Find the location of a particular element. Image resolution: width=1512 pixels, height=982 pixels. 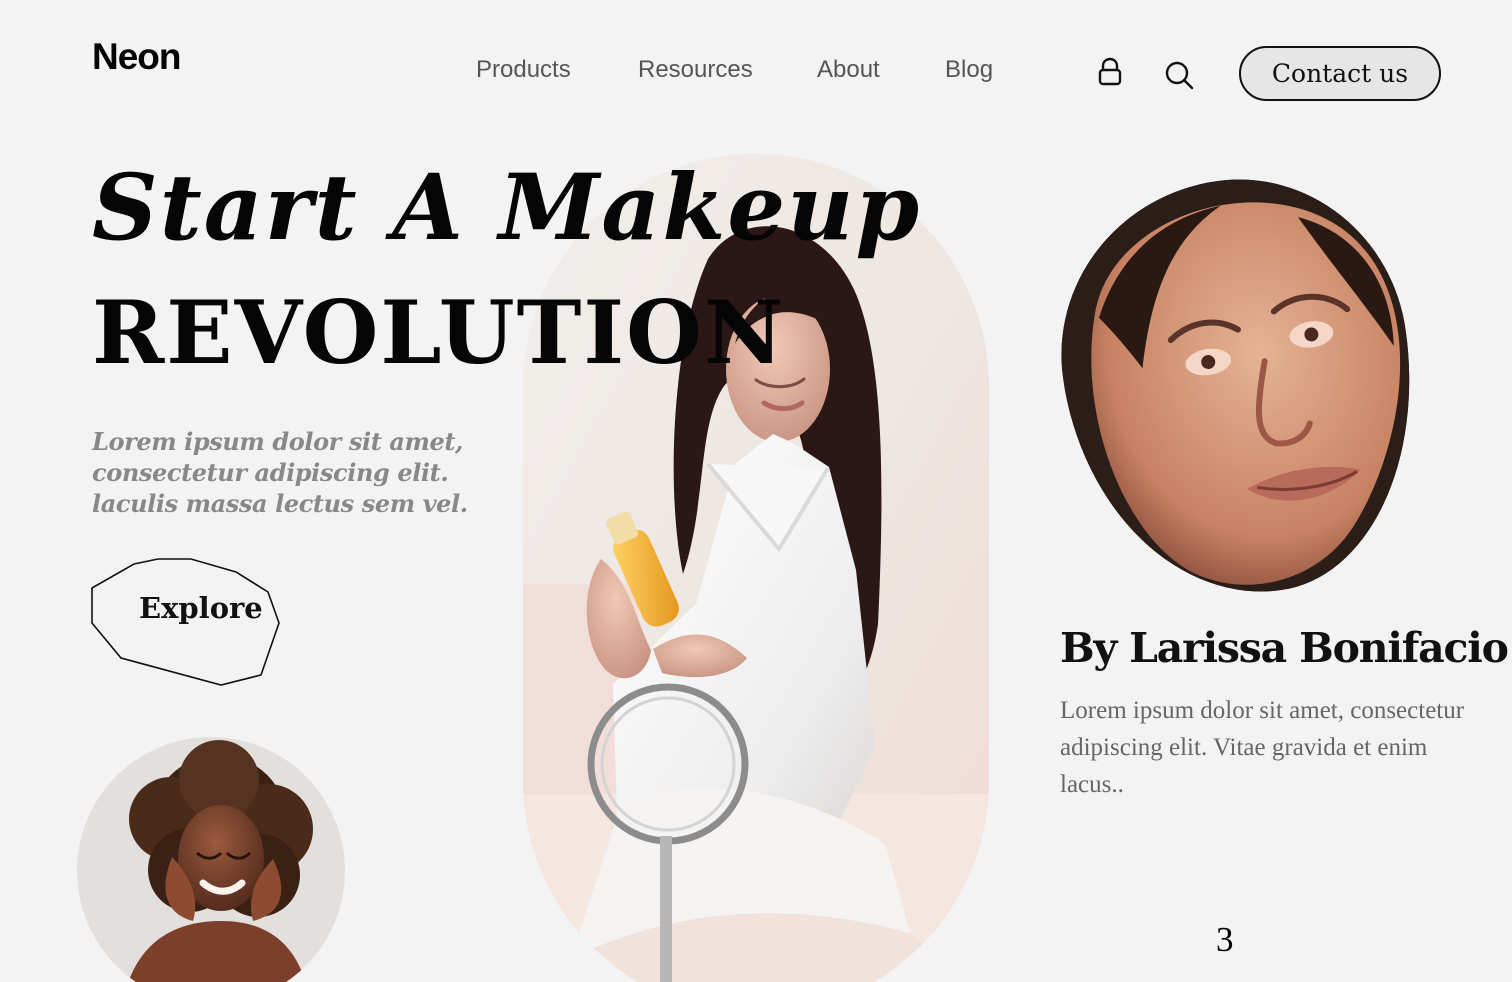

nav-resources-link: Resources is located at coordinates (695, 70).